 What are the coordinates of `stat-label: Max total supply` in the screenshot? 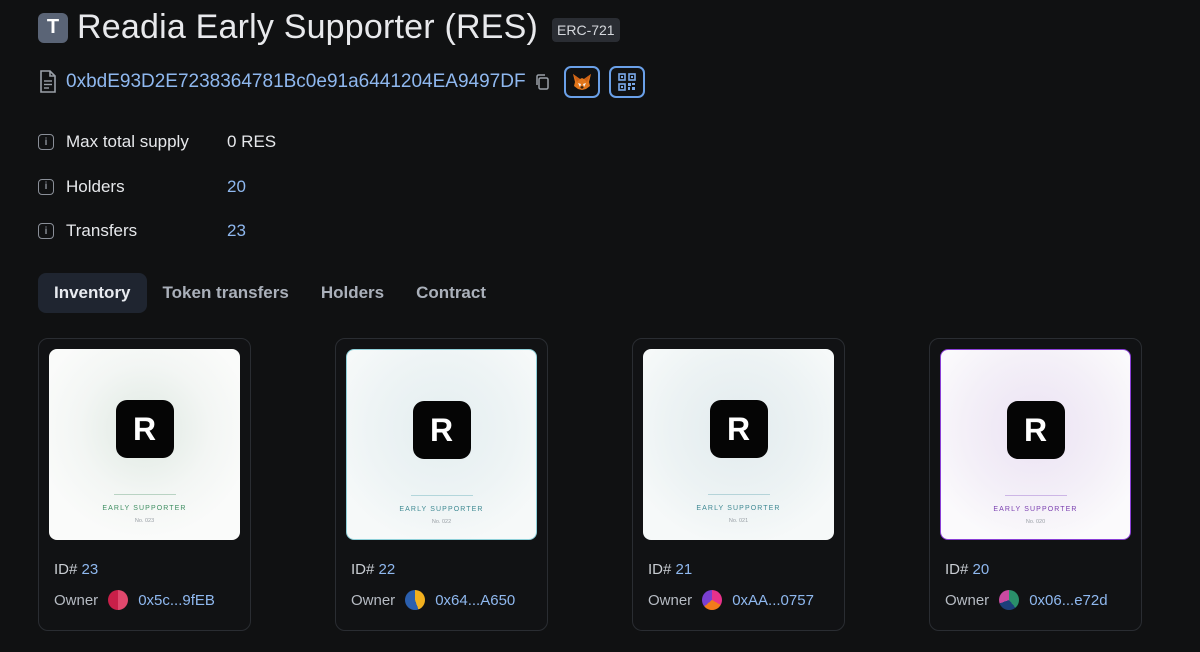 It's located at (127, 141).